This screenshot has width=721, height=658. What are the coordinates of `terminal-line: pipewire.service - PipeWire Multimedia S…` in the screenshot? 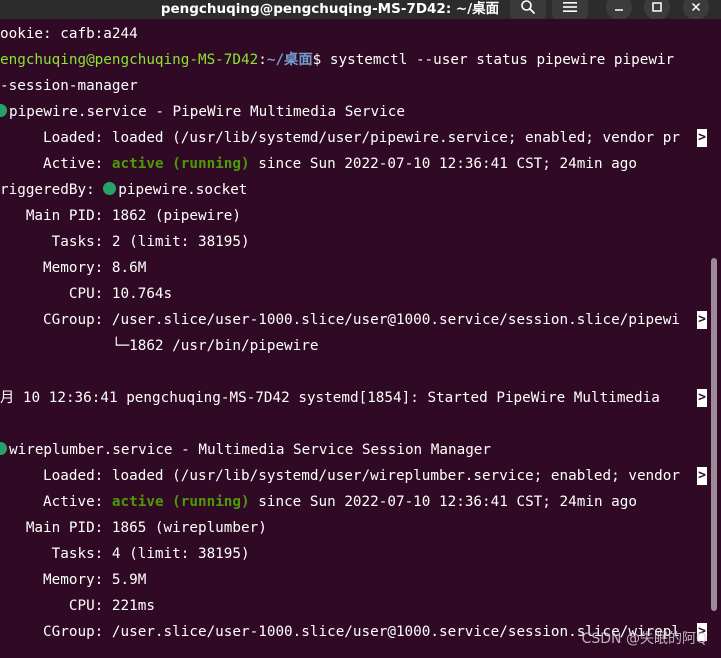 It's located at (202, 112).